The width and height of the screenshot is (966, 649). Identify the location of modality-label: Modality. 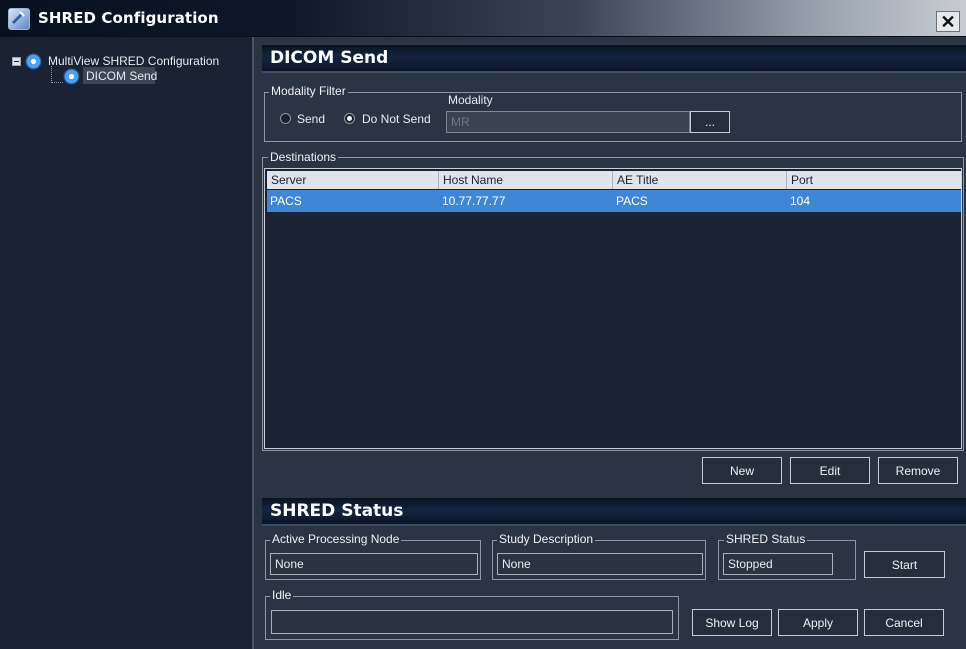
(470, 100).